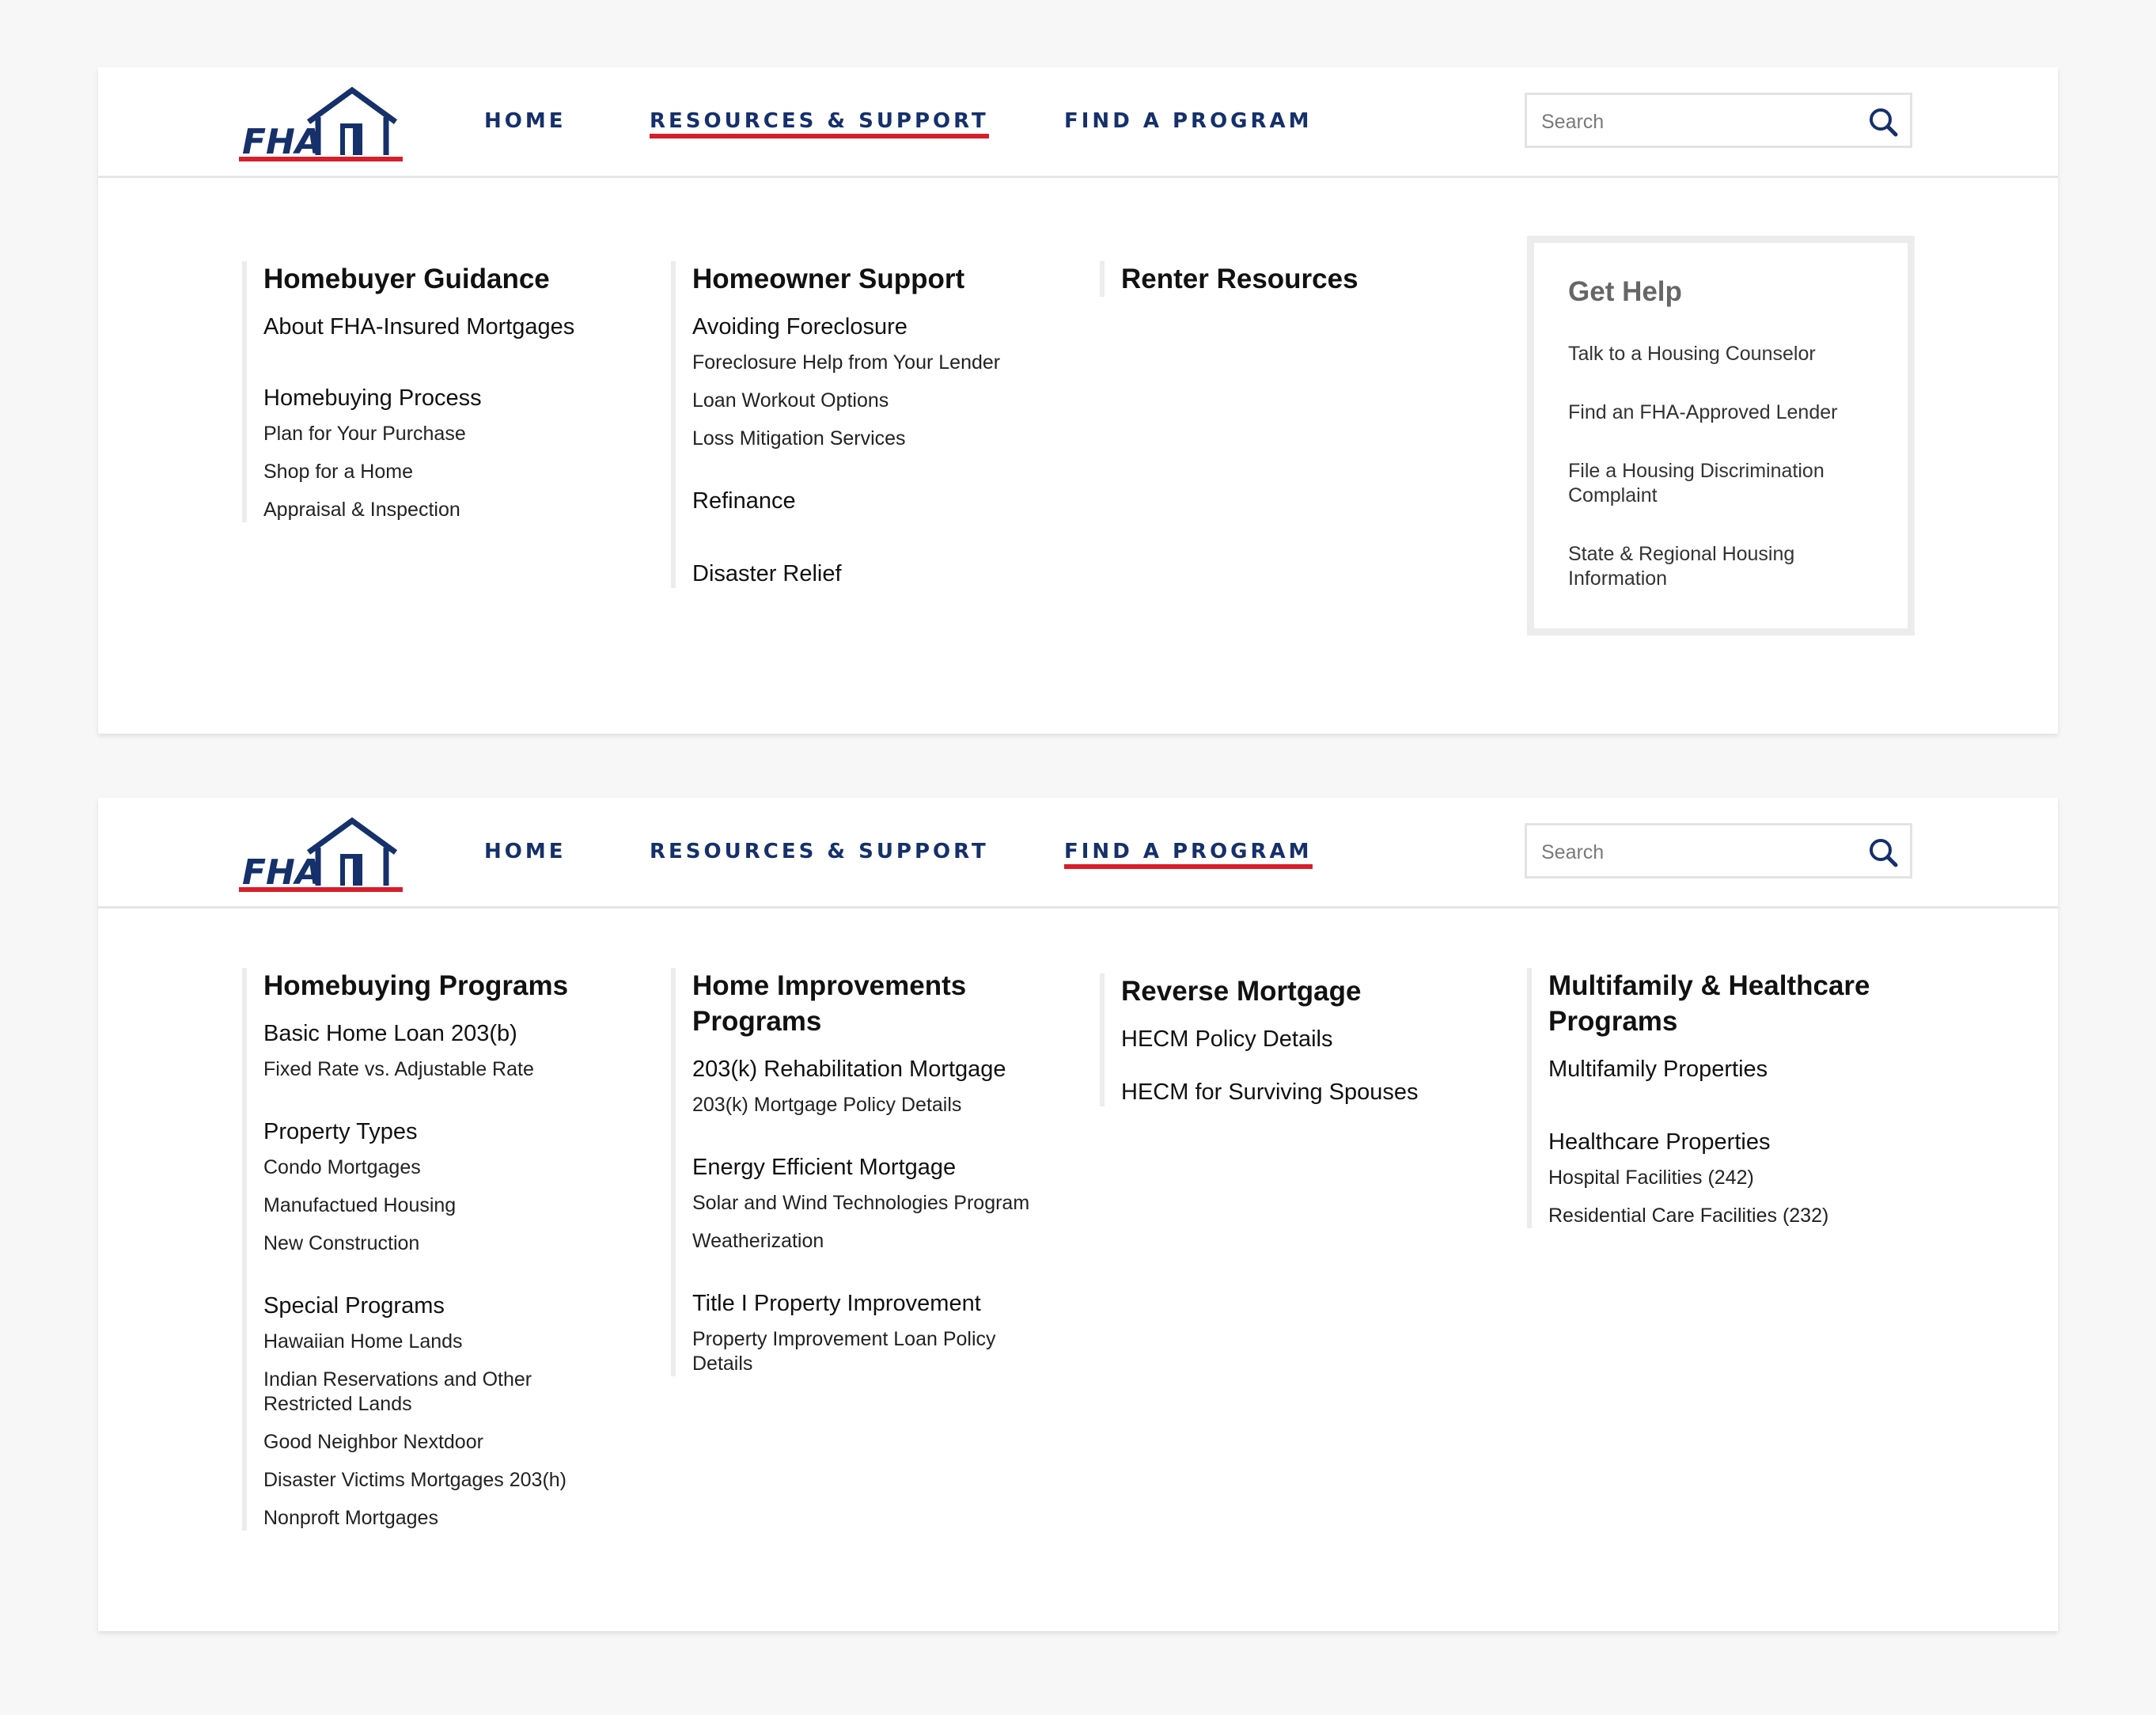  Describe the element at coordinates (1743, 1069) in the screenshot. I see `menu-subheading: Multifamily Properties` at that location.